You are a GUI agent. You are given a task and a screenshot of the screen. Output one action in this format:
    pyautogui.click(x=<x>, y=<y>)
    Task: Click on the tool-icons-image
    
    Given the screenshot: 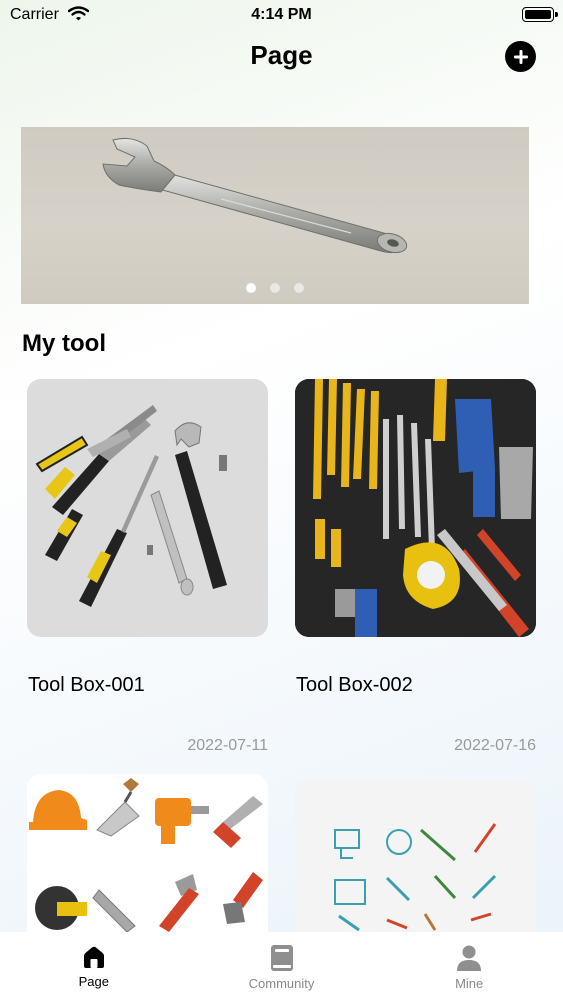 What is the action you would take?
    pyautogui.click(x=147, y=853)
    